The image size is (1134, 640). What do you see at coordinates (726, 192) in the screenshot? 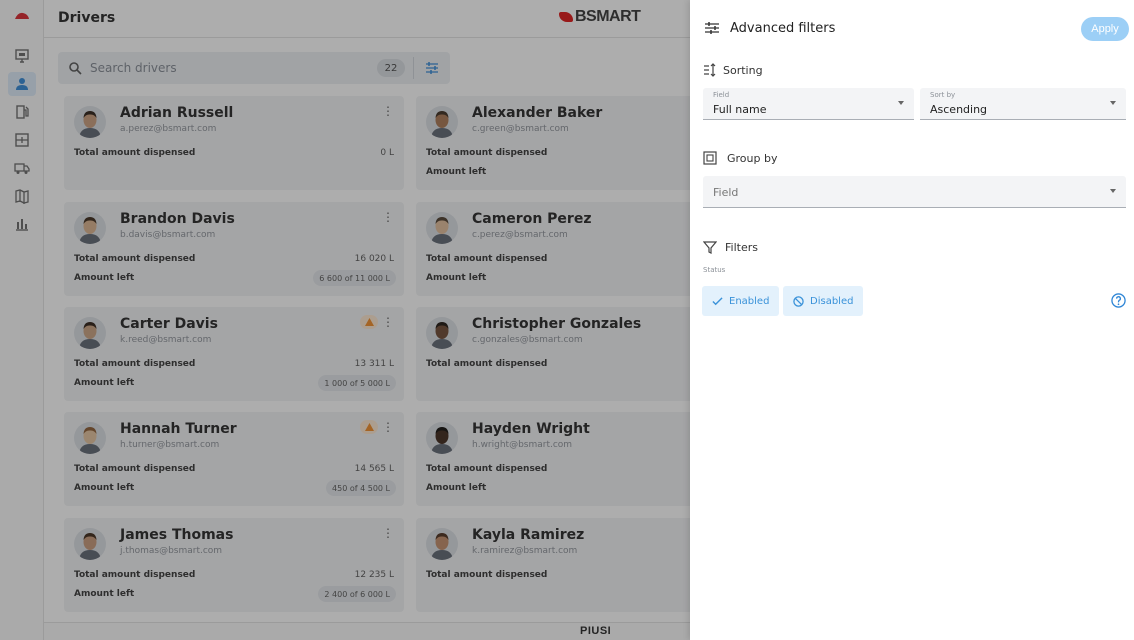
I see `group-by-placeholder: Field` at bounding box center [726, 192].